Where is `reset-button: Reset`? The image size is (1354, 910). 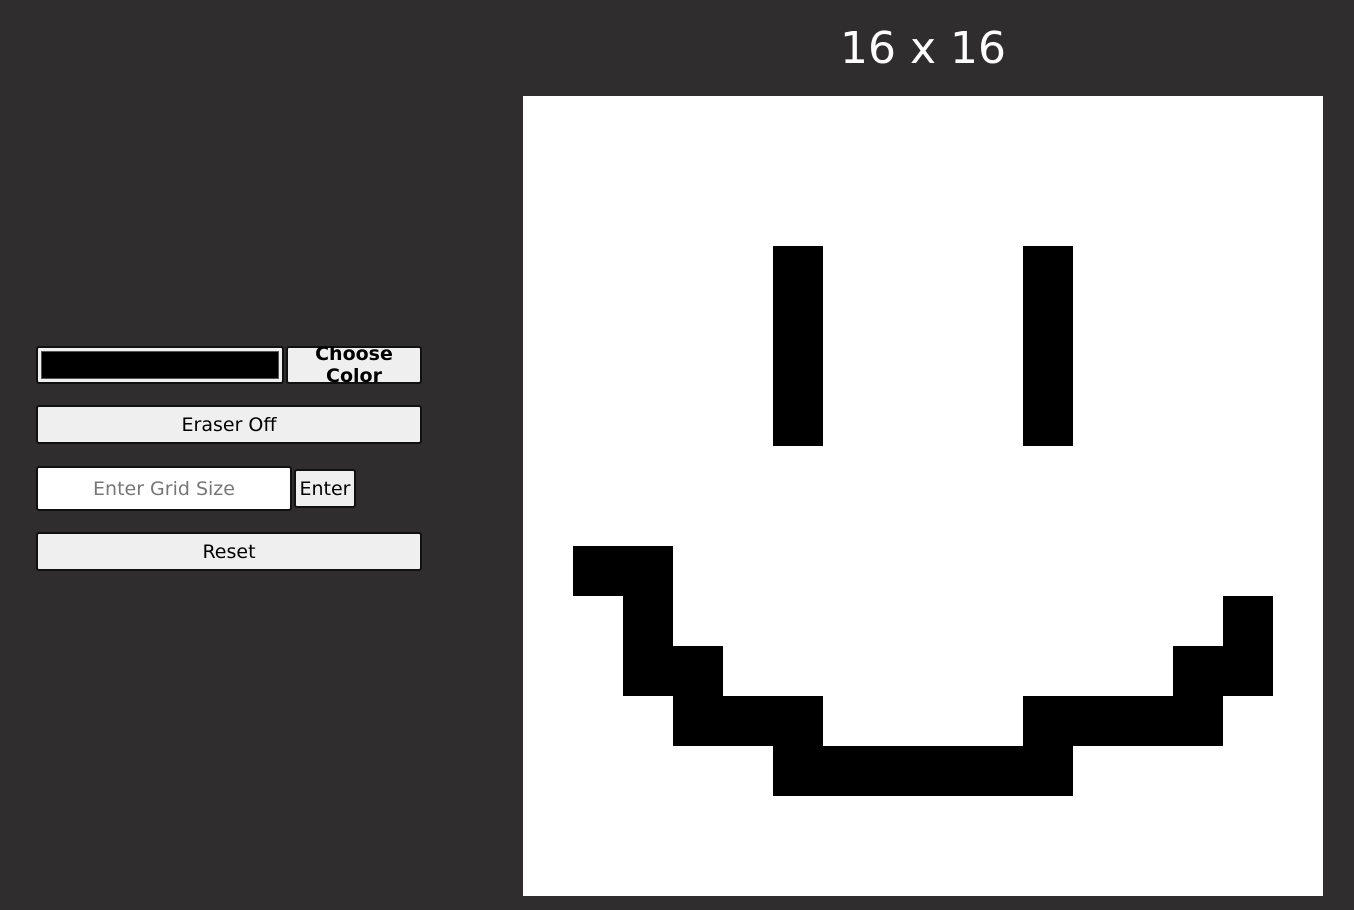
reset-button: Reset is located at coordinates (229, 551).